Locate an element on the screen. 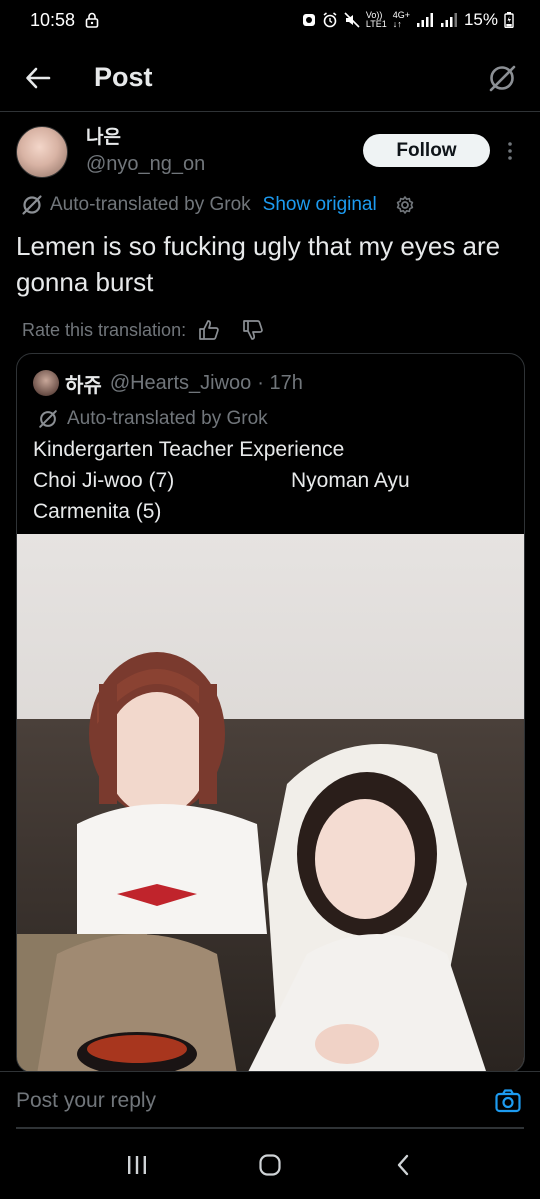 This screenshot has height=1199, width=540. quoted-text-left: Choi Ji-woo (7) is located at coordinates (104, 480).